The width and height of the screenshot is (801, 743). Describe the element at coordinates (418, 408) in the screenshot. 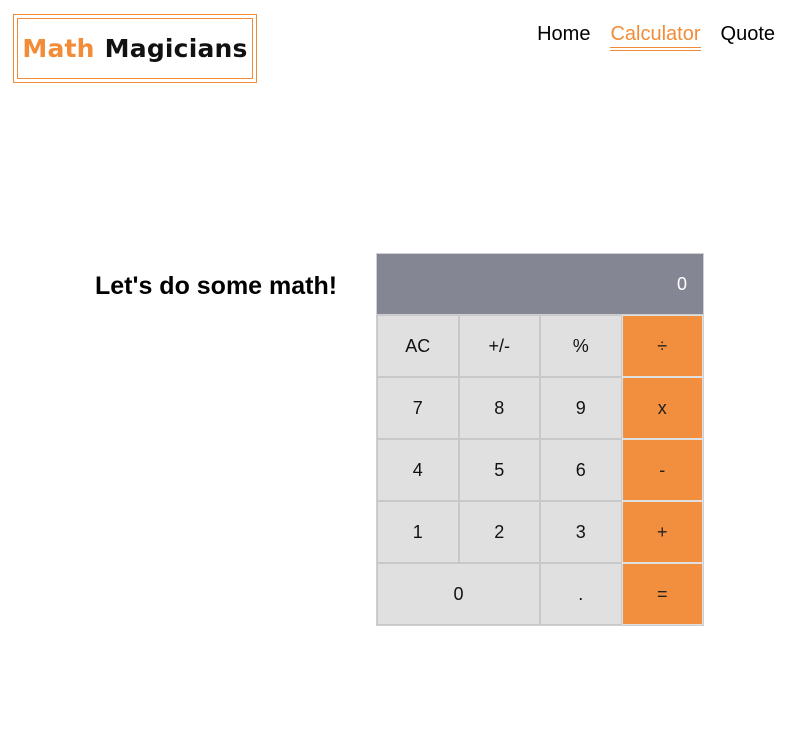

I see `key-7: 7` at that location.